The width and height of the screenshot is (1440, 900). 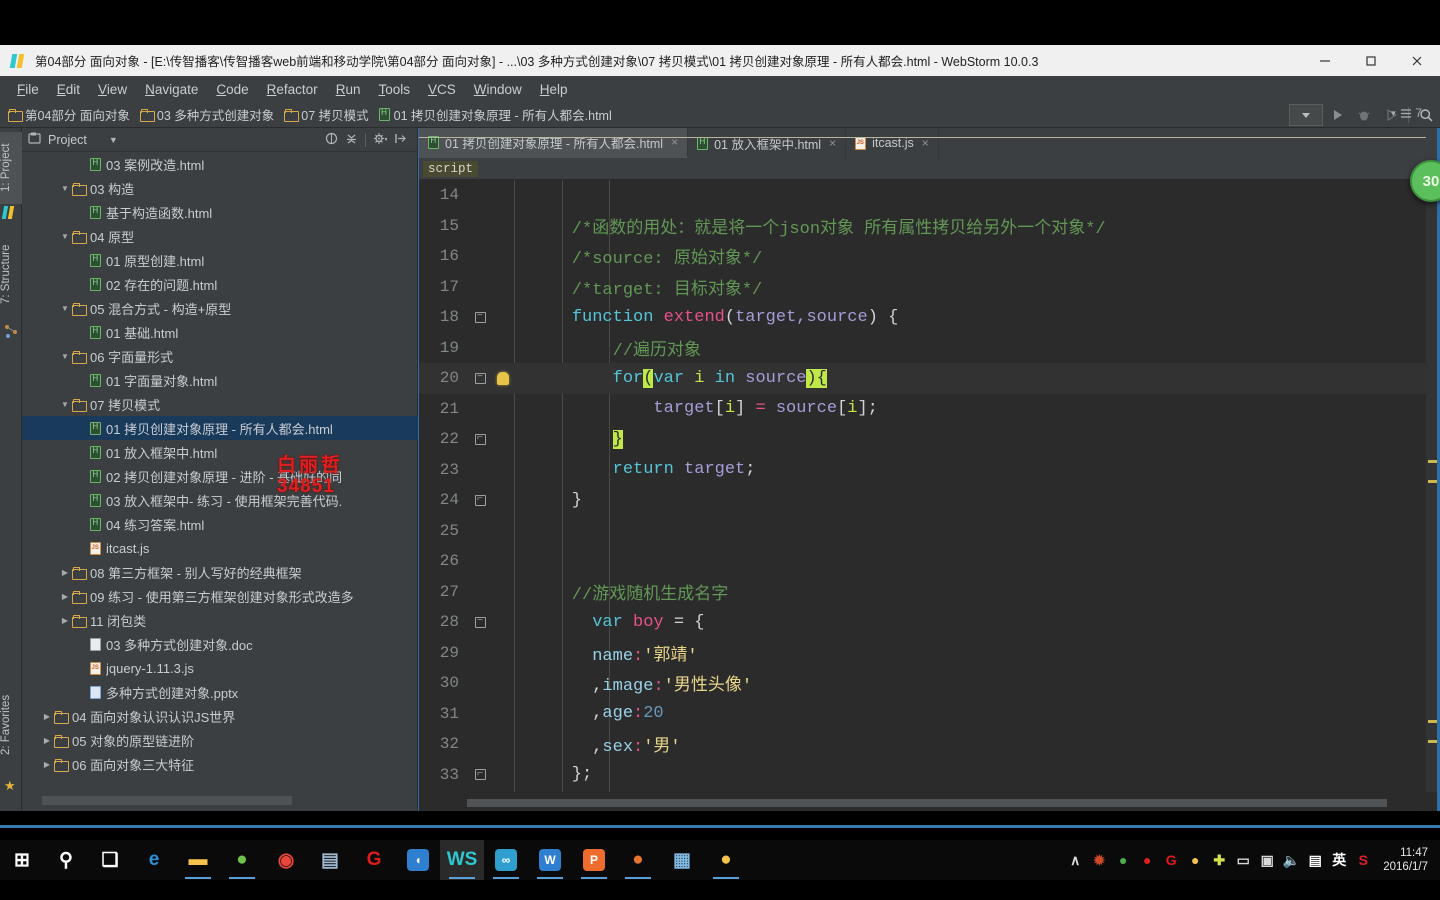 What do you see at coordinates (380, 140) in the screenshot?
I see `gear-icon: ▾` at bounding box center [380, 140].